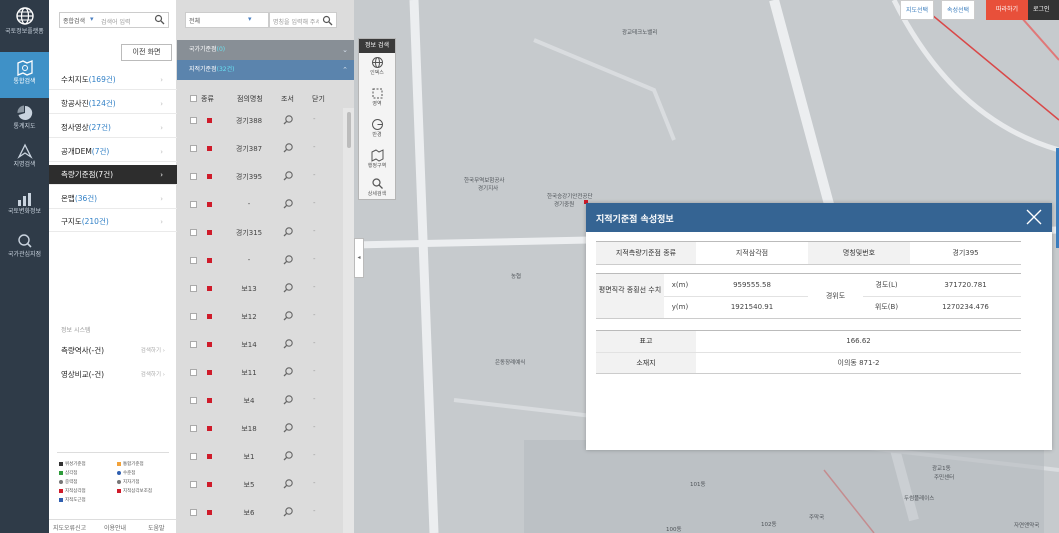  What do you see at coordinates (345, 70) in the screenshot?
I see `chevron-up-icon: ⌃` at bounding box center [345, 70].